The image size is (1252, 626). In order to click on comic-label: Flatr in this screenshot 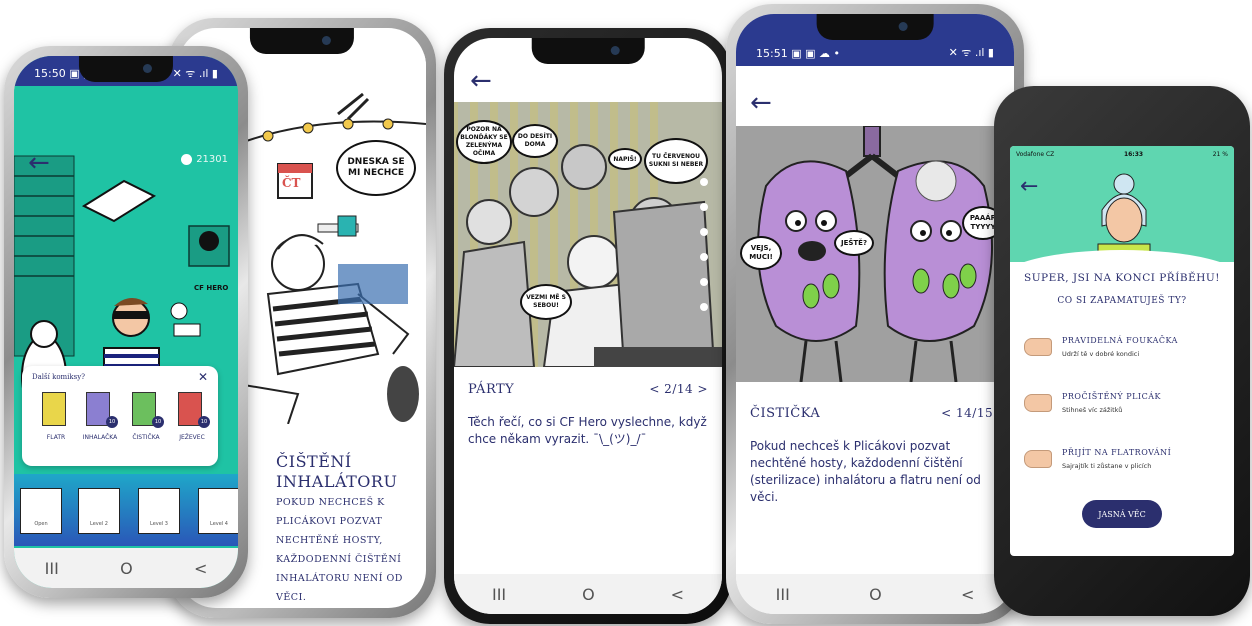, I will do `click(56, 437)`.